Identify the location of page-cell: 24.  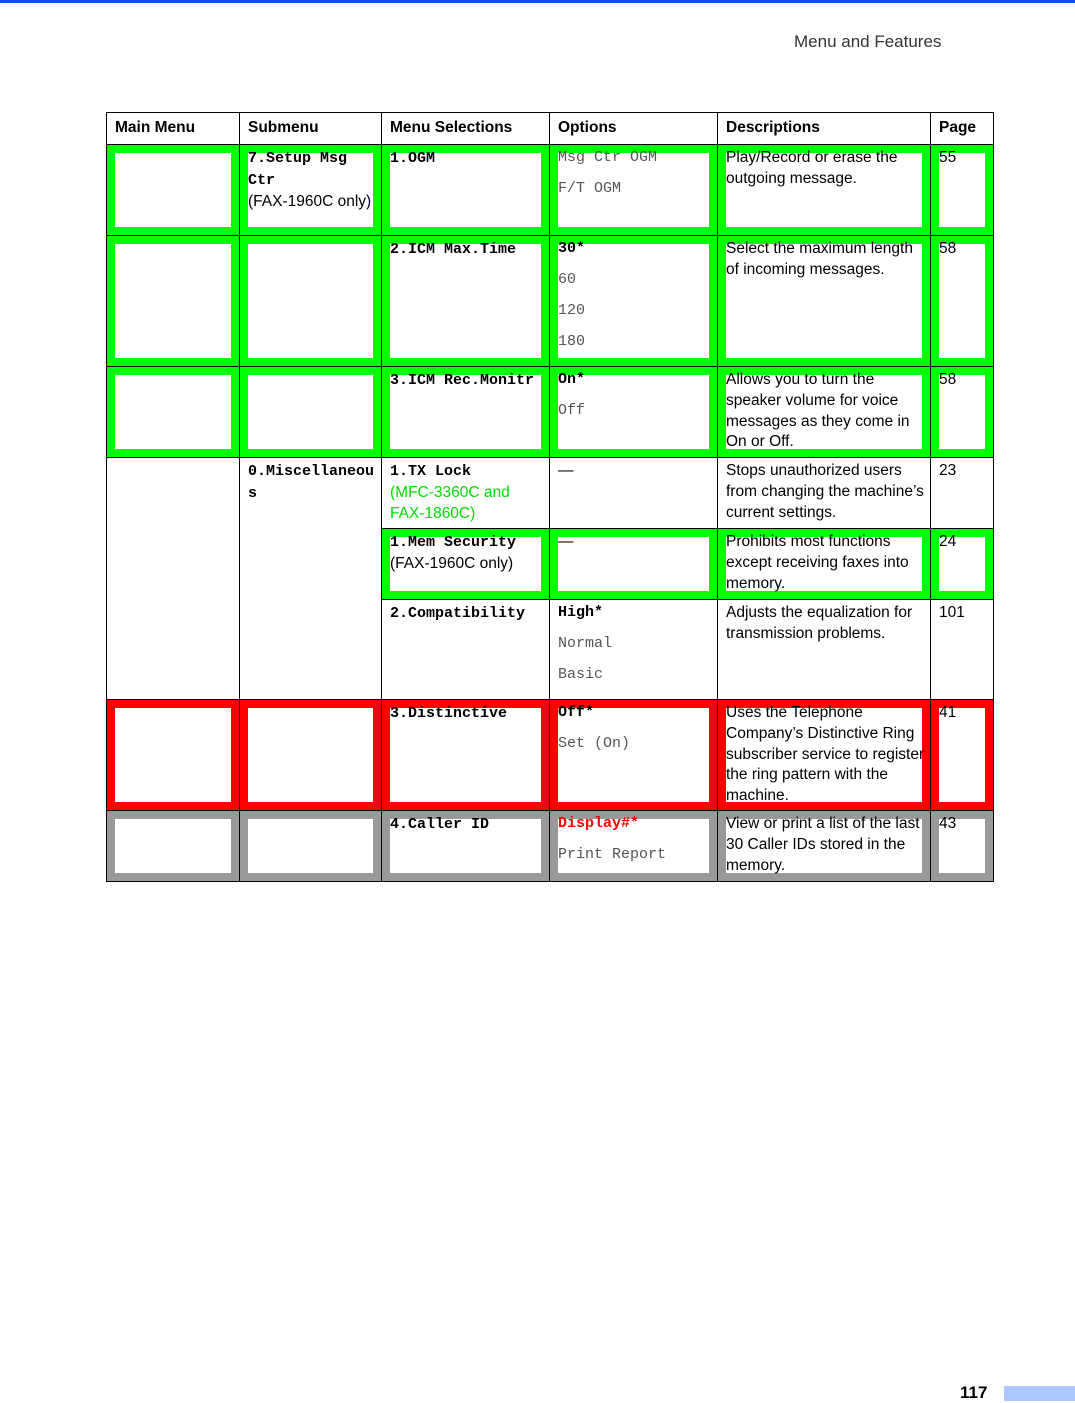
(962, 564).